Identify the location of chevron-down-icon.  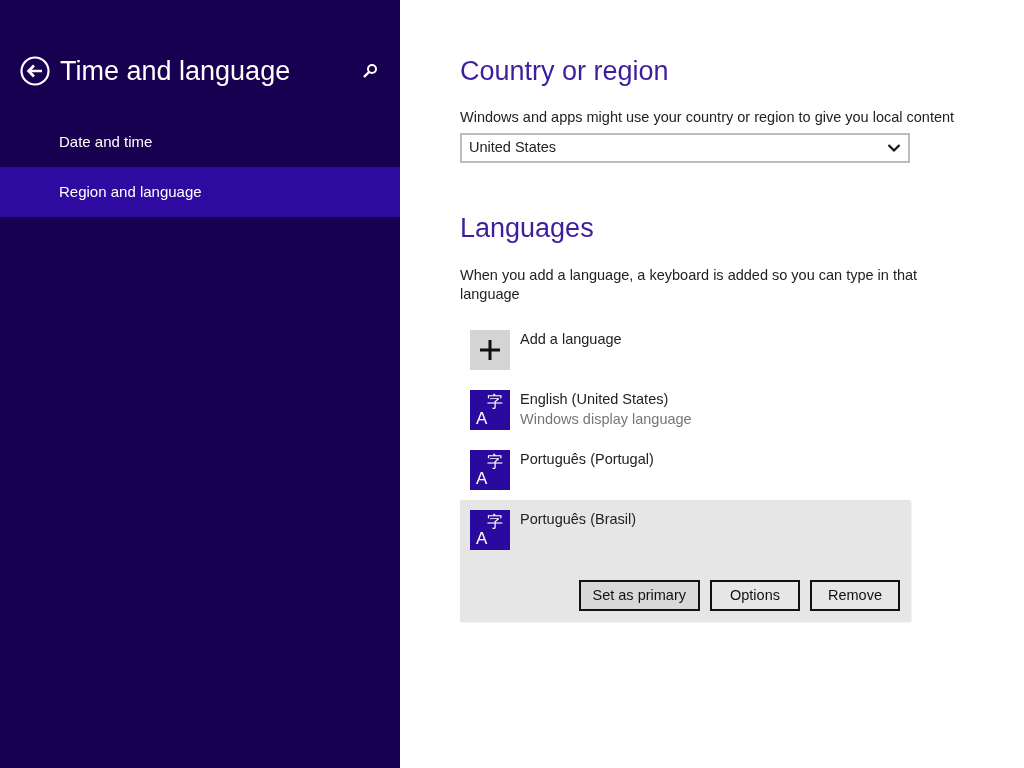
(894, 148).